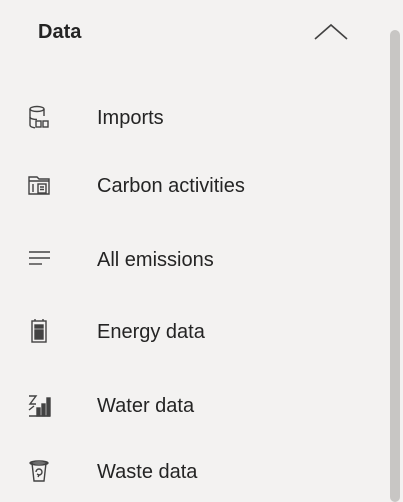  I want to click on nav-item-label: Energy data, so click(151, 332).